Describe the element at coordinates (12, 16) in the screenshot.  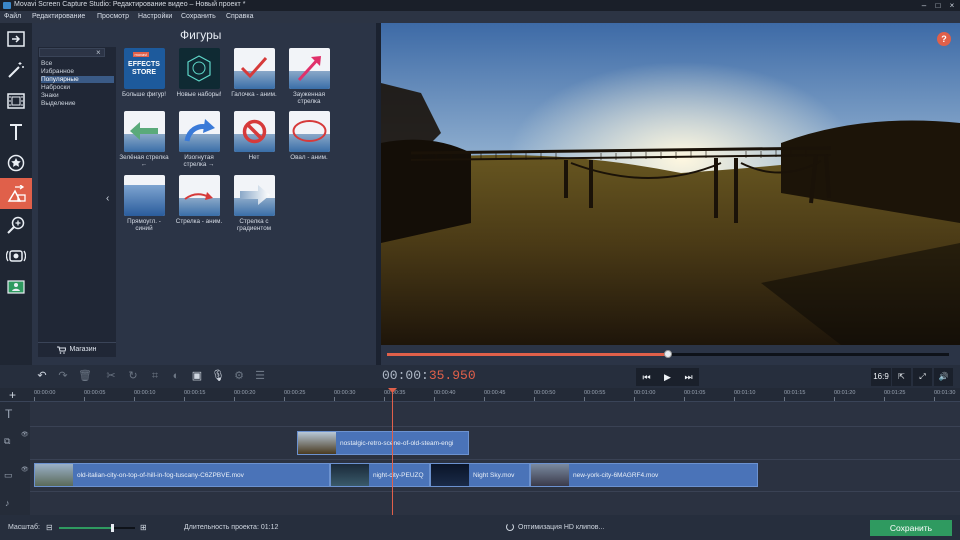
I see `menu-file: Файл` at that location.